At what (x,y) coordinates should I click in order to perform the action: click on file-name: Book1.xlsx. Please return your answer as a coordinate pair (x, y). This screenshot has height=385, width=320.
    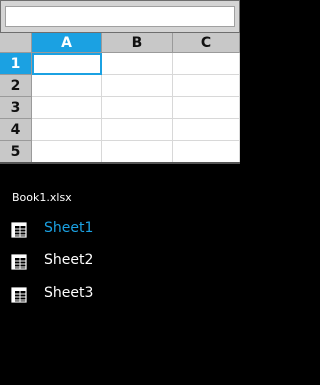
    Looking at the image, I should click on (42, 197).